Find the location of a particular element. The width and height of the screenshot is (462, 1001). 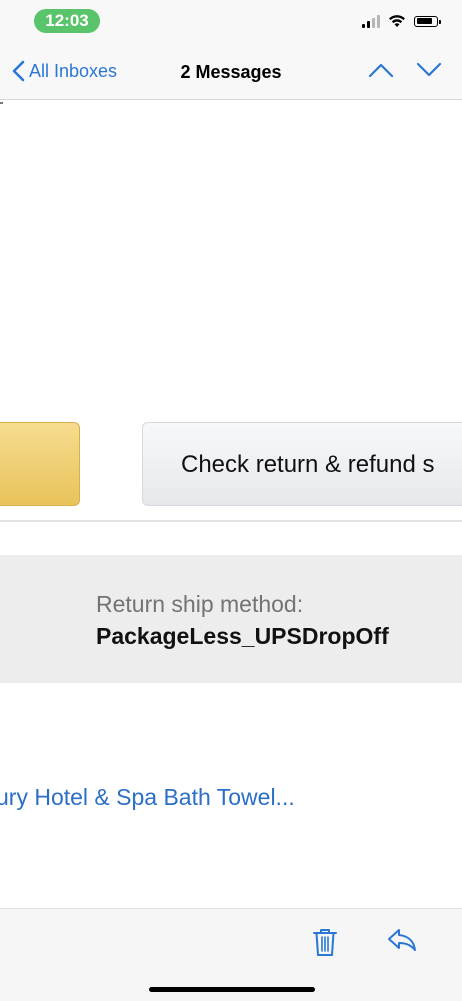

chevron-down-icon is located at coordinates (429, 69).